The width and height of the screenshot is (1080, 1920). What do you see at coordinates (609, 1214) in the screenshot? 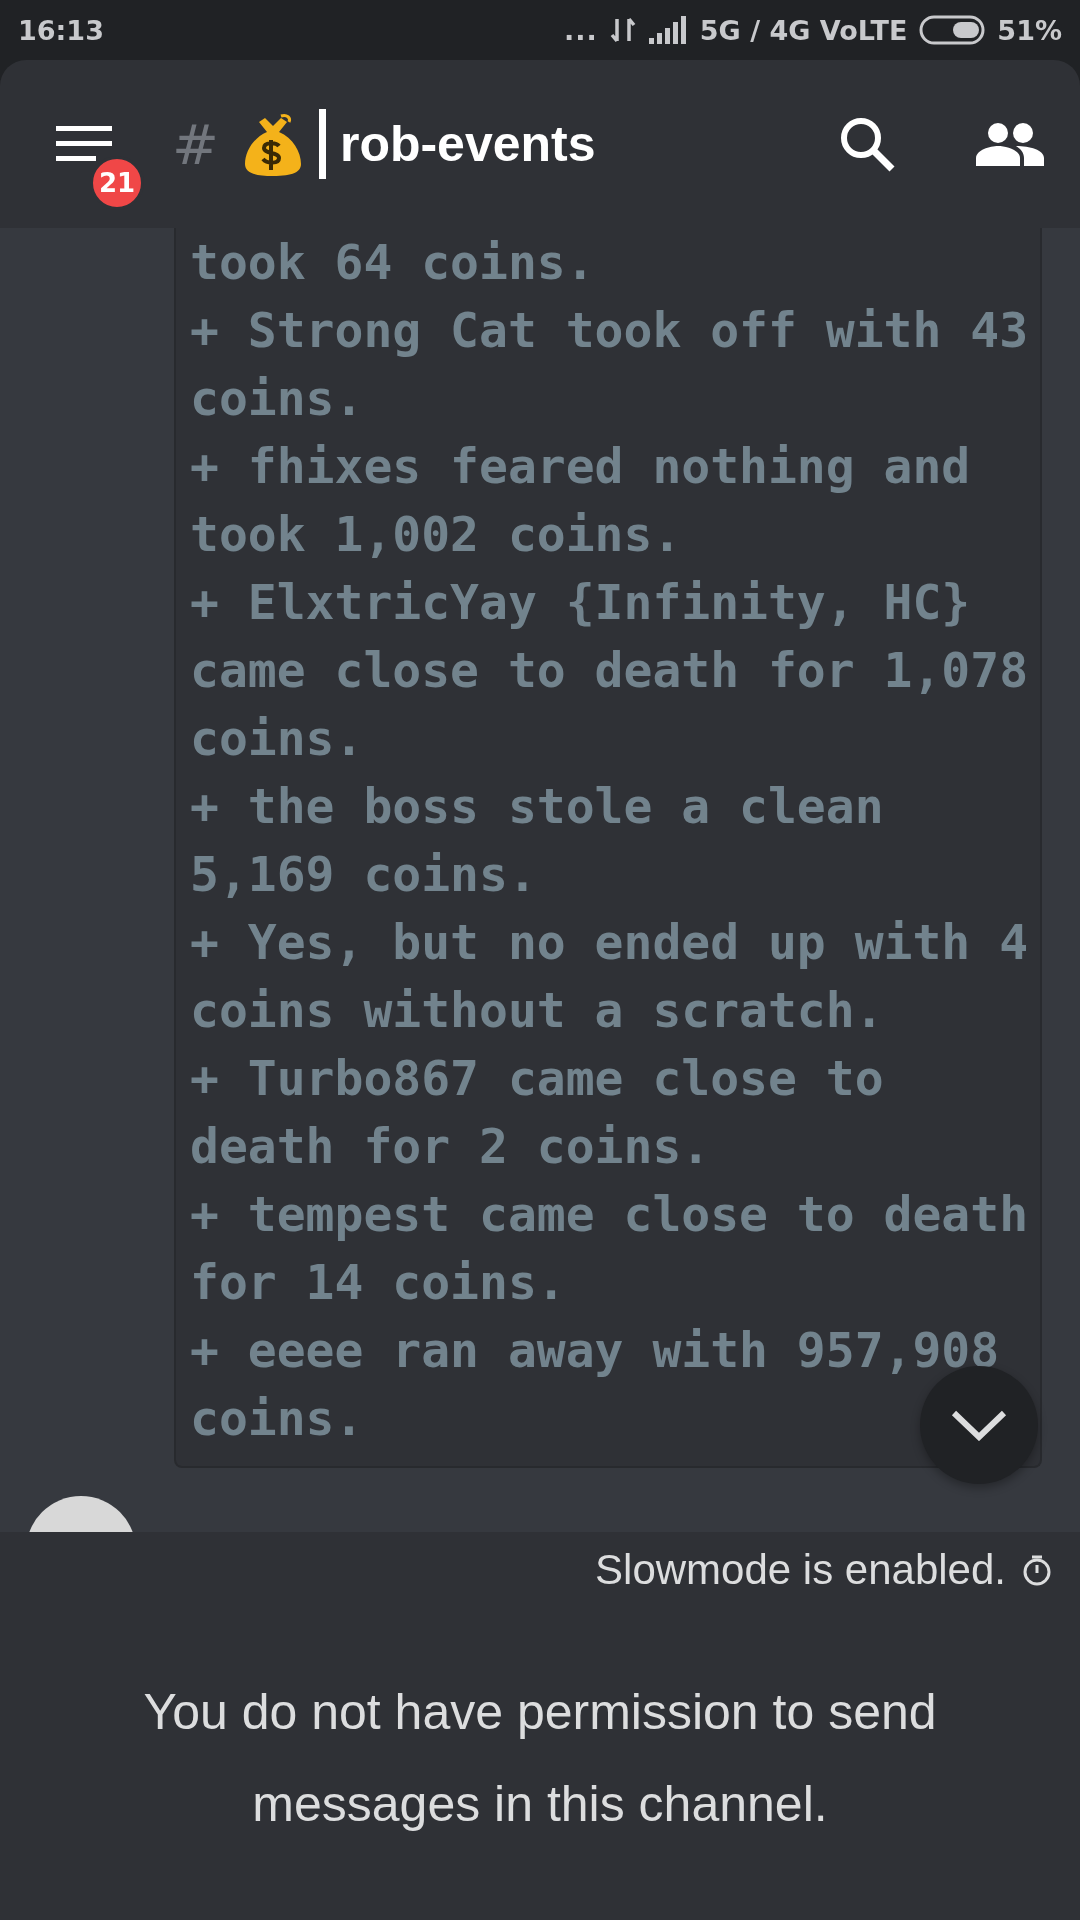
I see `code-line: + tempest came close to death` at bounding box center [609, 1214].